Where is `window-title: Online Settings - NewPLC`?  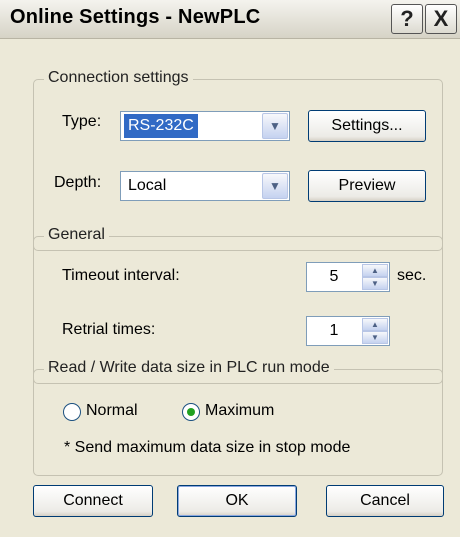 window-title: Online Settings - NewPLC is located at coordinates (135, 17).